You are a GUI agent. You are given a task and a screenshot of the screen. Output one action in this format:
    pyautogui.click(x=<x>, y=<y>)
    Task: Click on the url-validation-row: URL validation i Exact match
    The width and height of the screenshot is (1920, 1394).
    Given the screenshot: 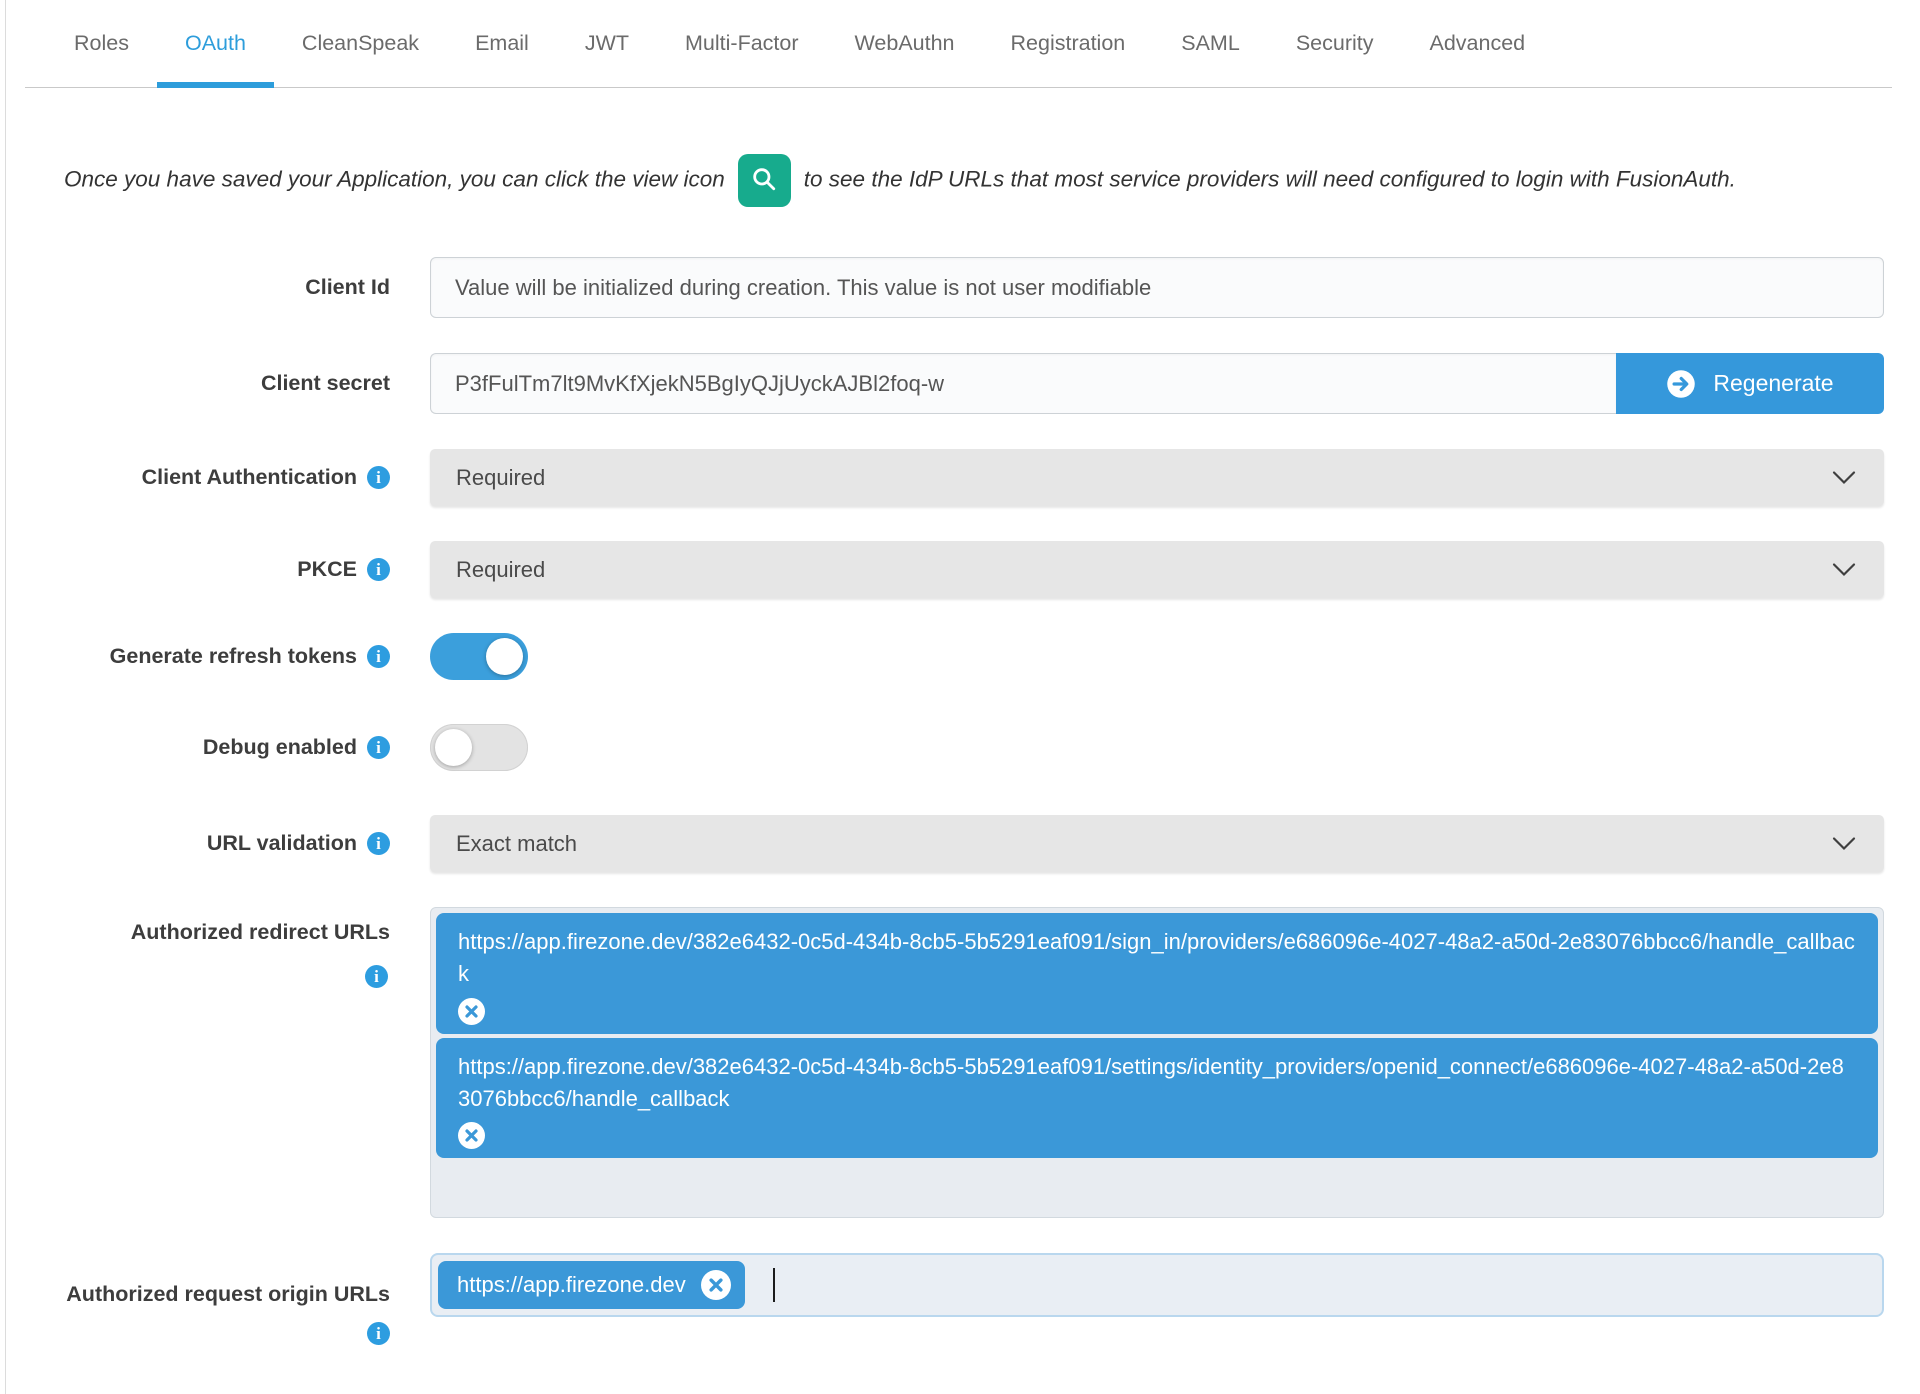 What is the action you would take?
    pyautogui.click(x=974, y=843)
    